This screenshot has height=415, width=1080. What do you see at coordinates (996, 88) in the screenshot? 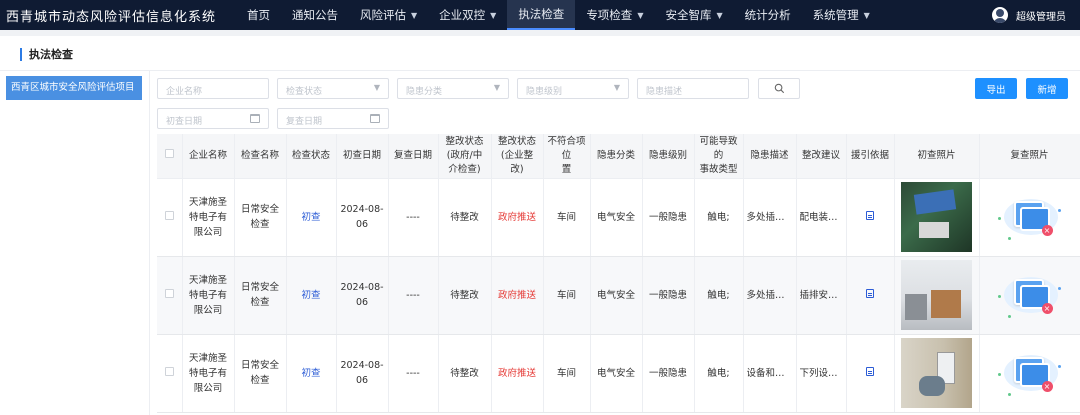
I see `export-button: 导出` at bounding box center [996, 88].